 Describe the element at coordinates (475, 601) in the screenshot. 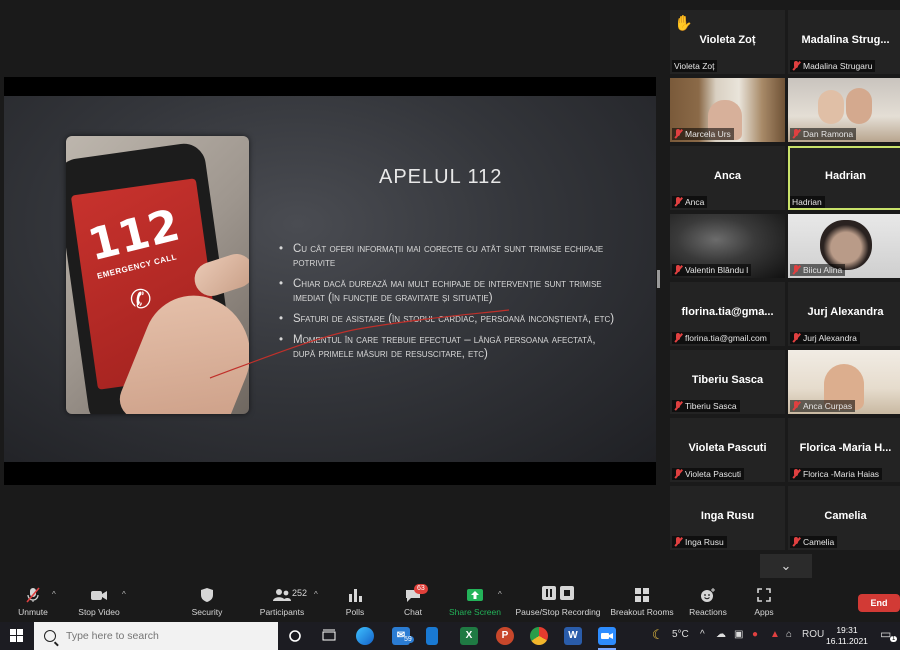

I see `share-screen-button: Share Screen` at that location.